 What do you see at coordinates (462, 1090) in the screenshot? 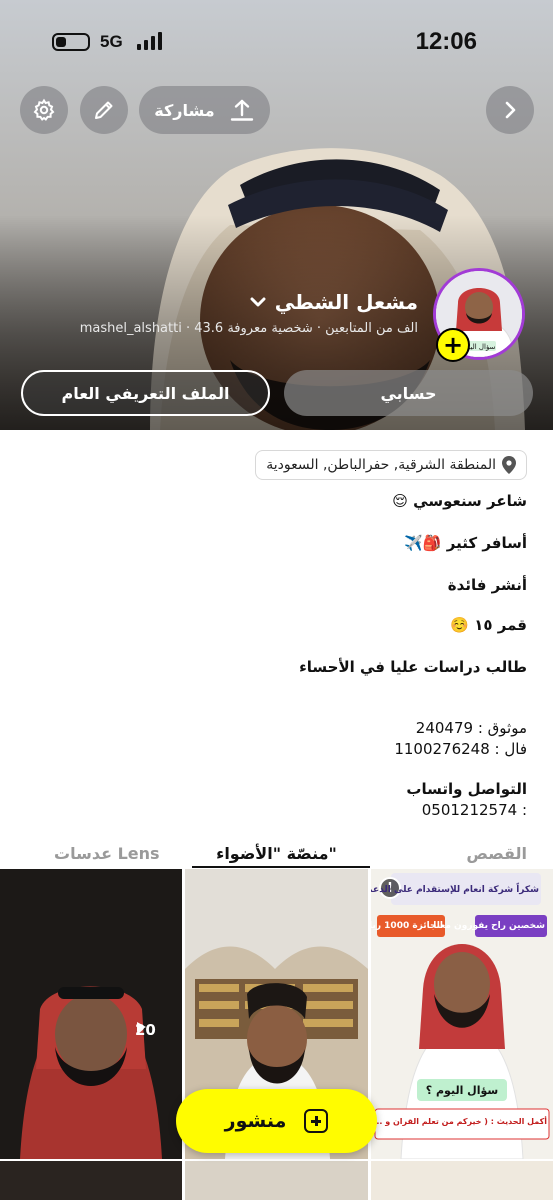
I see `poster-question: سؤال اليوم ؟` at bounding box center [462, 1090].